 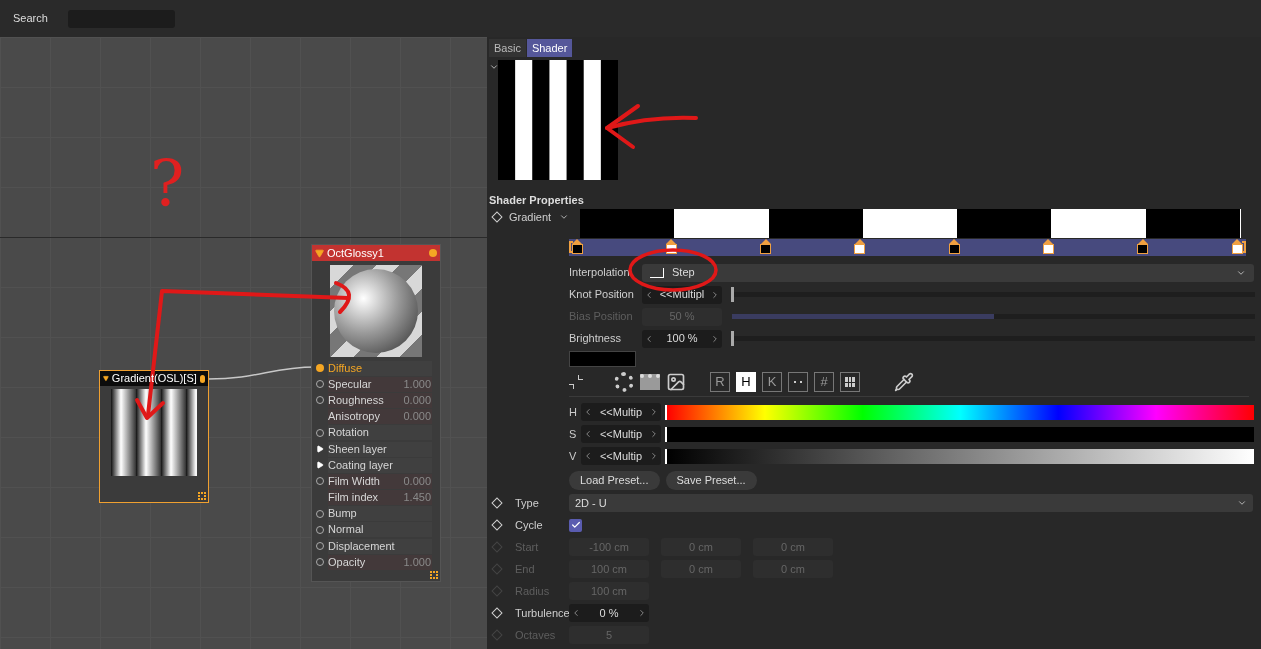 I want to click on output-port-icon, so click(x=202, y=378).